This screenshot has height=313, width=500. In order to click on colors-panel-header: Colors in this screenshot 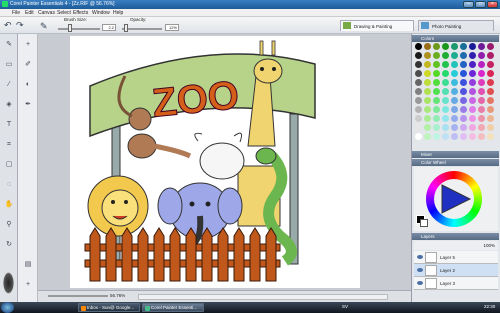, I will do `click(455, 38)`.